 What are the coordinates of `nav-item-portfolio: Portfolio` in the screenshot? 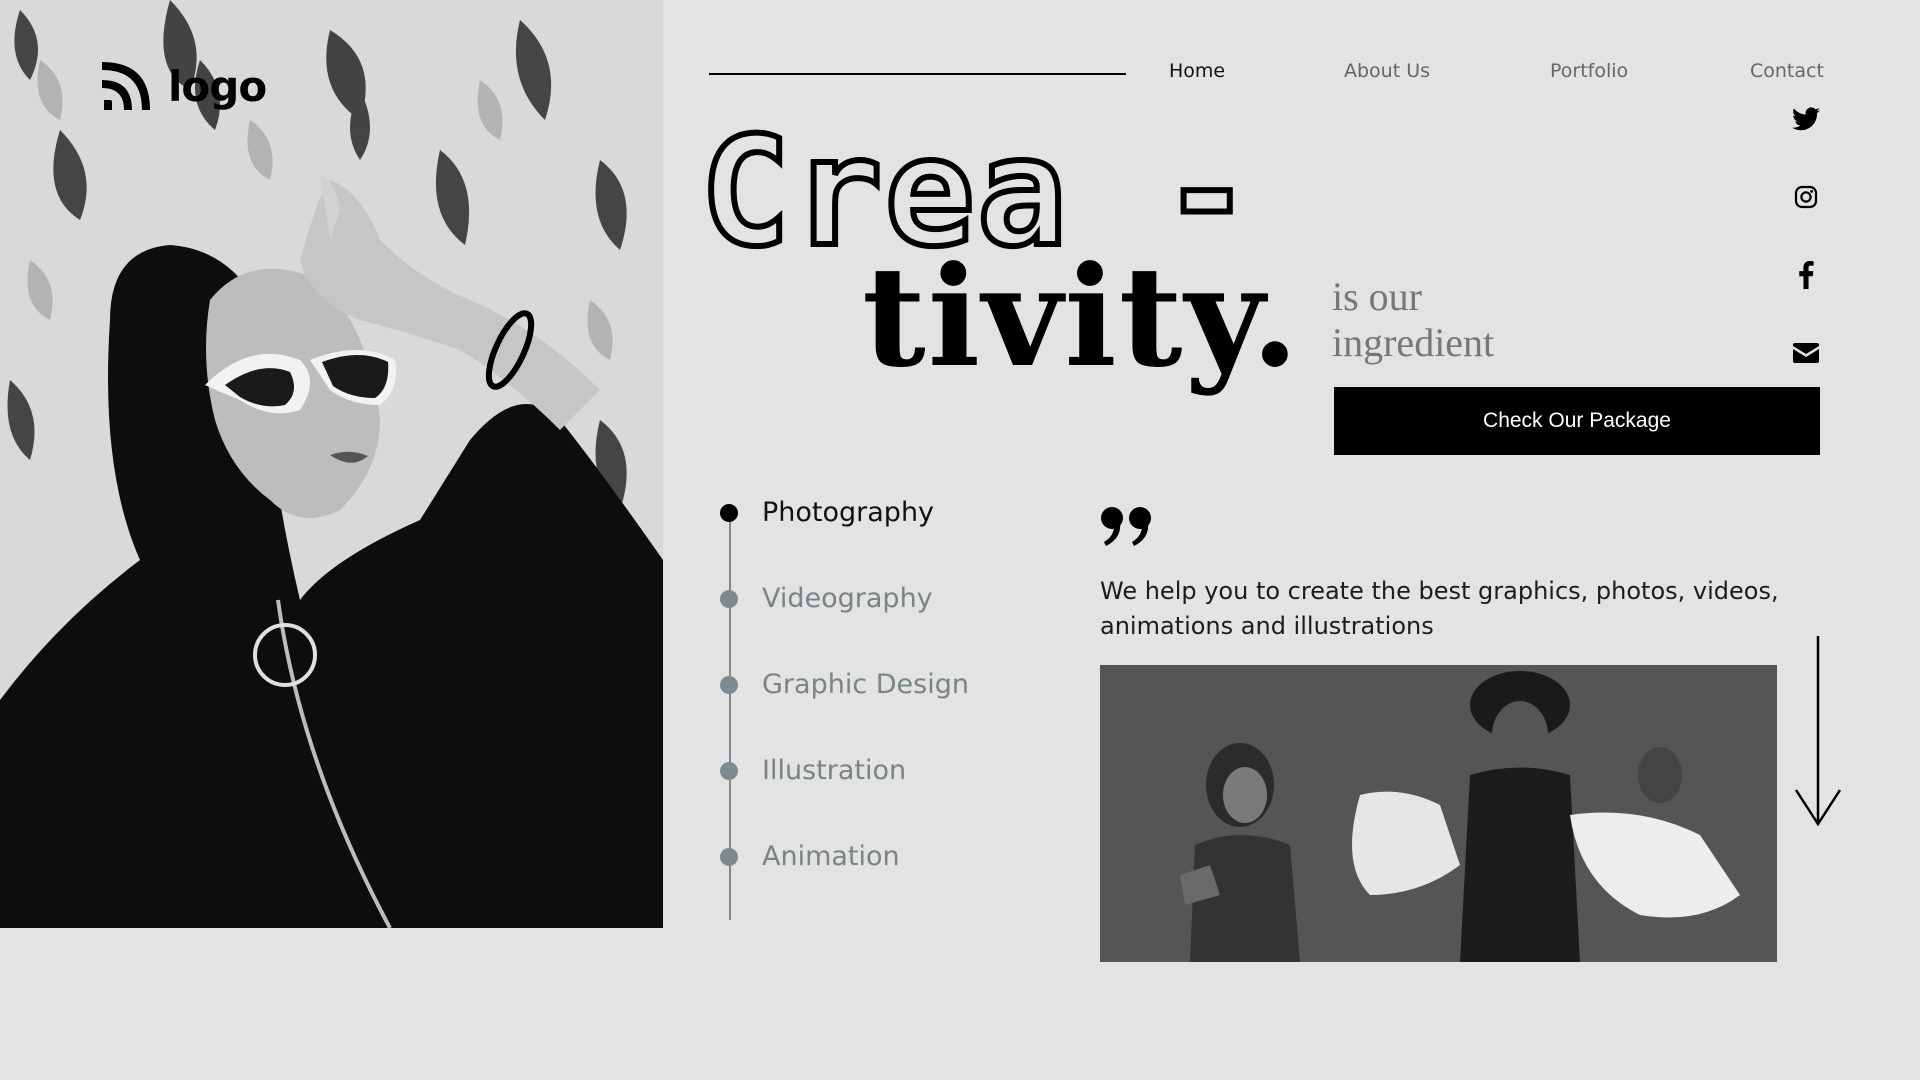 It's located at (1589, 71).